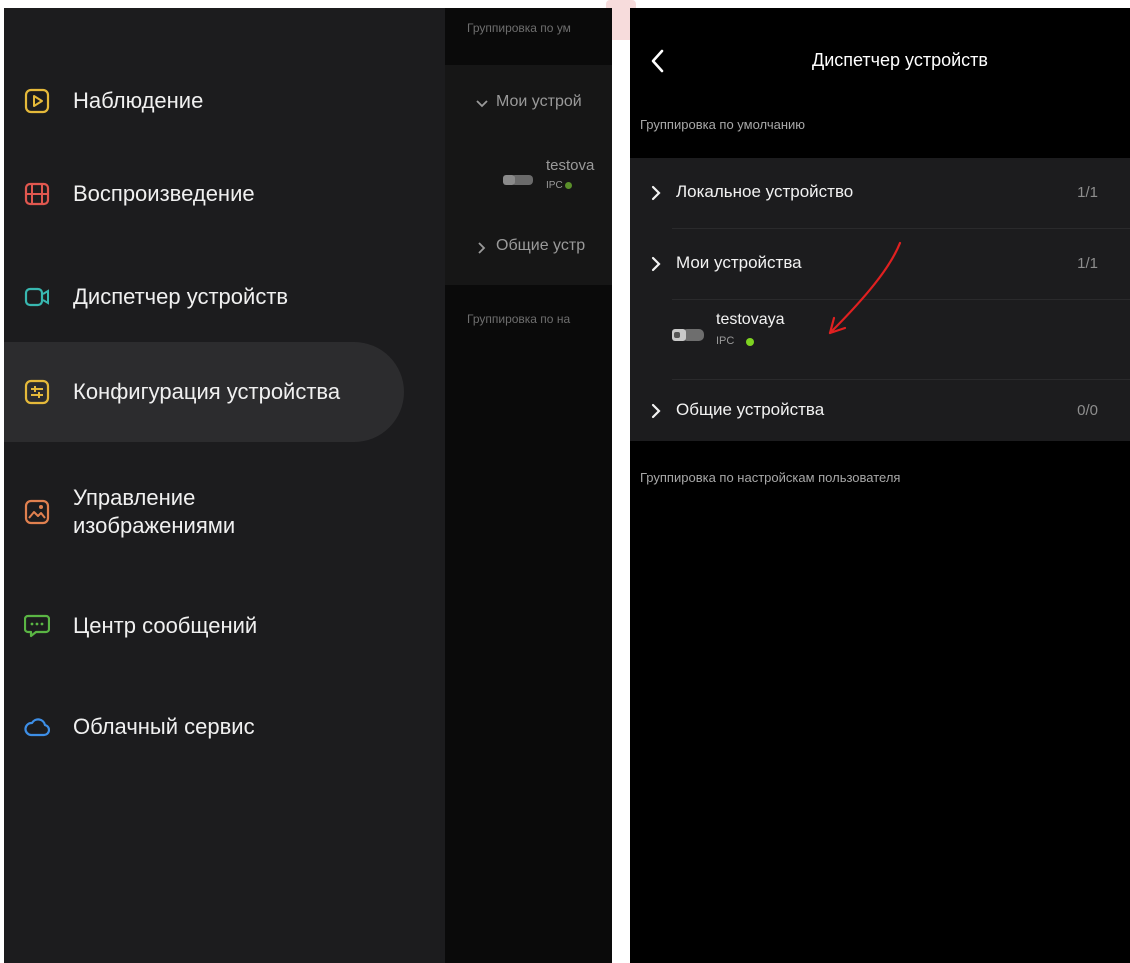  What do you see at coordinates (138, 100) in the screenshot?
I see `menu-label: Наблюдение` at bounding box center [138, 100].